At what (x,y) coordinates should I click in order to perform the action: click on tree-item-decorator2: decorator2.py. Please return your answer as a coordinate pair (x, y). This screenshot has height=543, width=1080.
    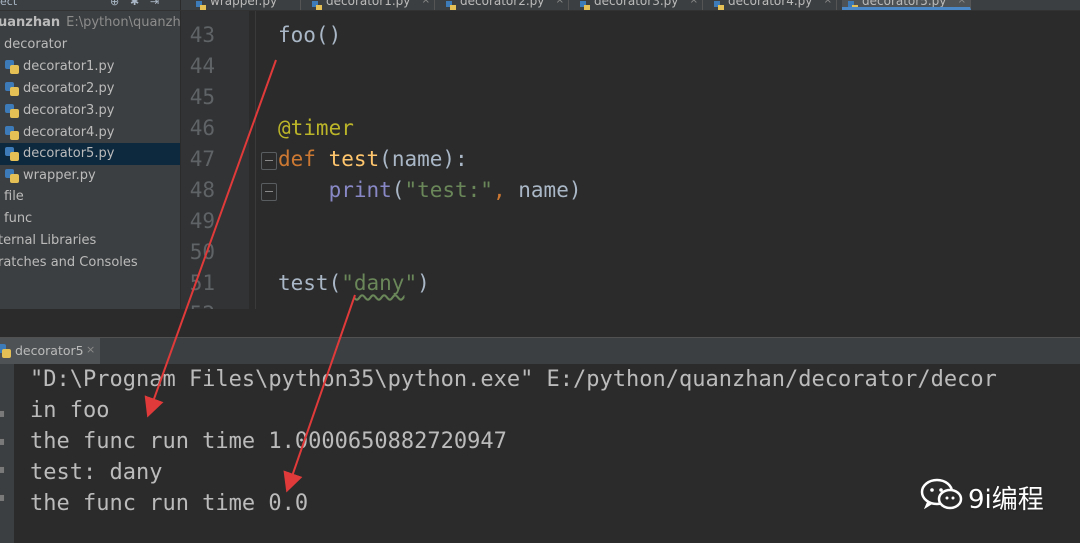
    Looking at the image, I should click on (90, 89).